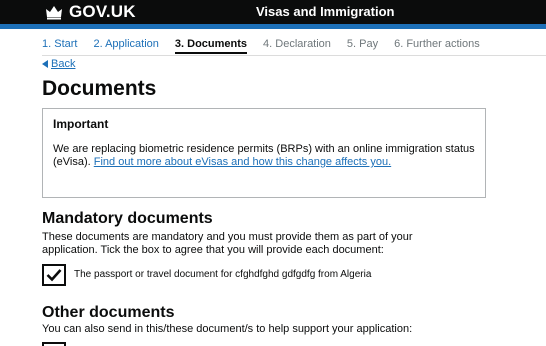  I want to click on checkmark-icon, so click(54, 275).